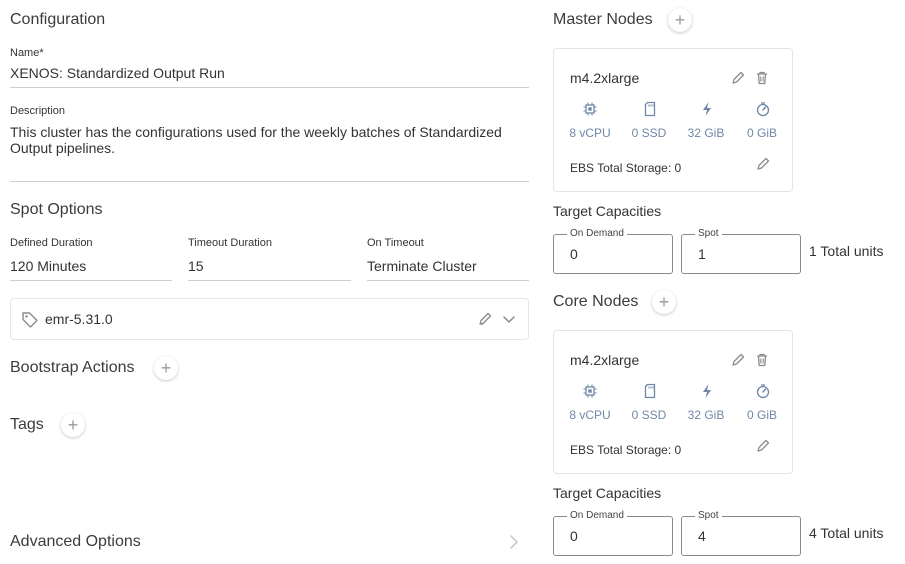  What do you see at coordinates (846, 533) in the screenshot?
I see `core-total-units: 4 Total units` at bounding box center [846, 533].